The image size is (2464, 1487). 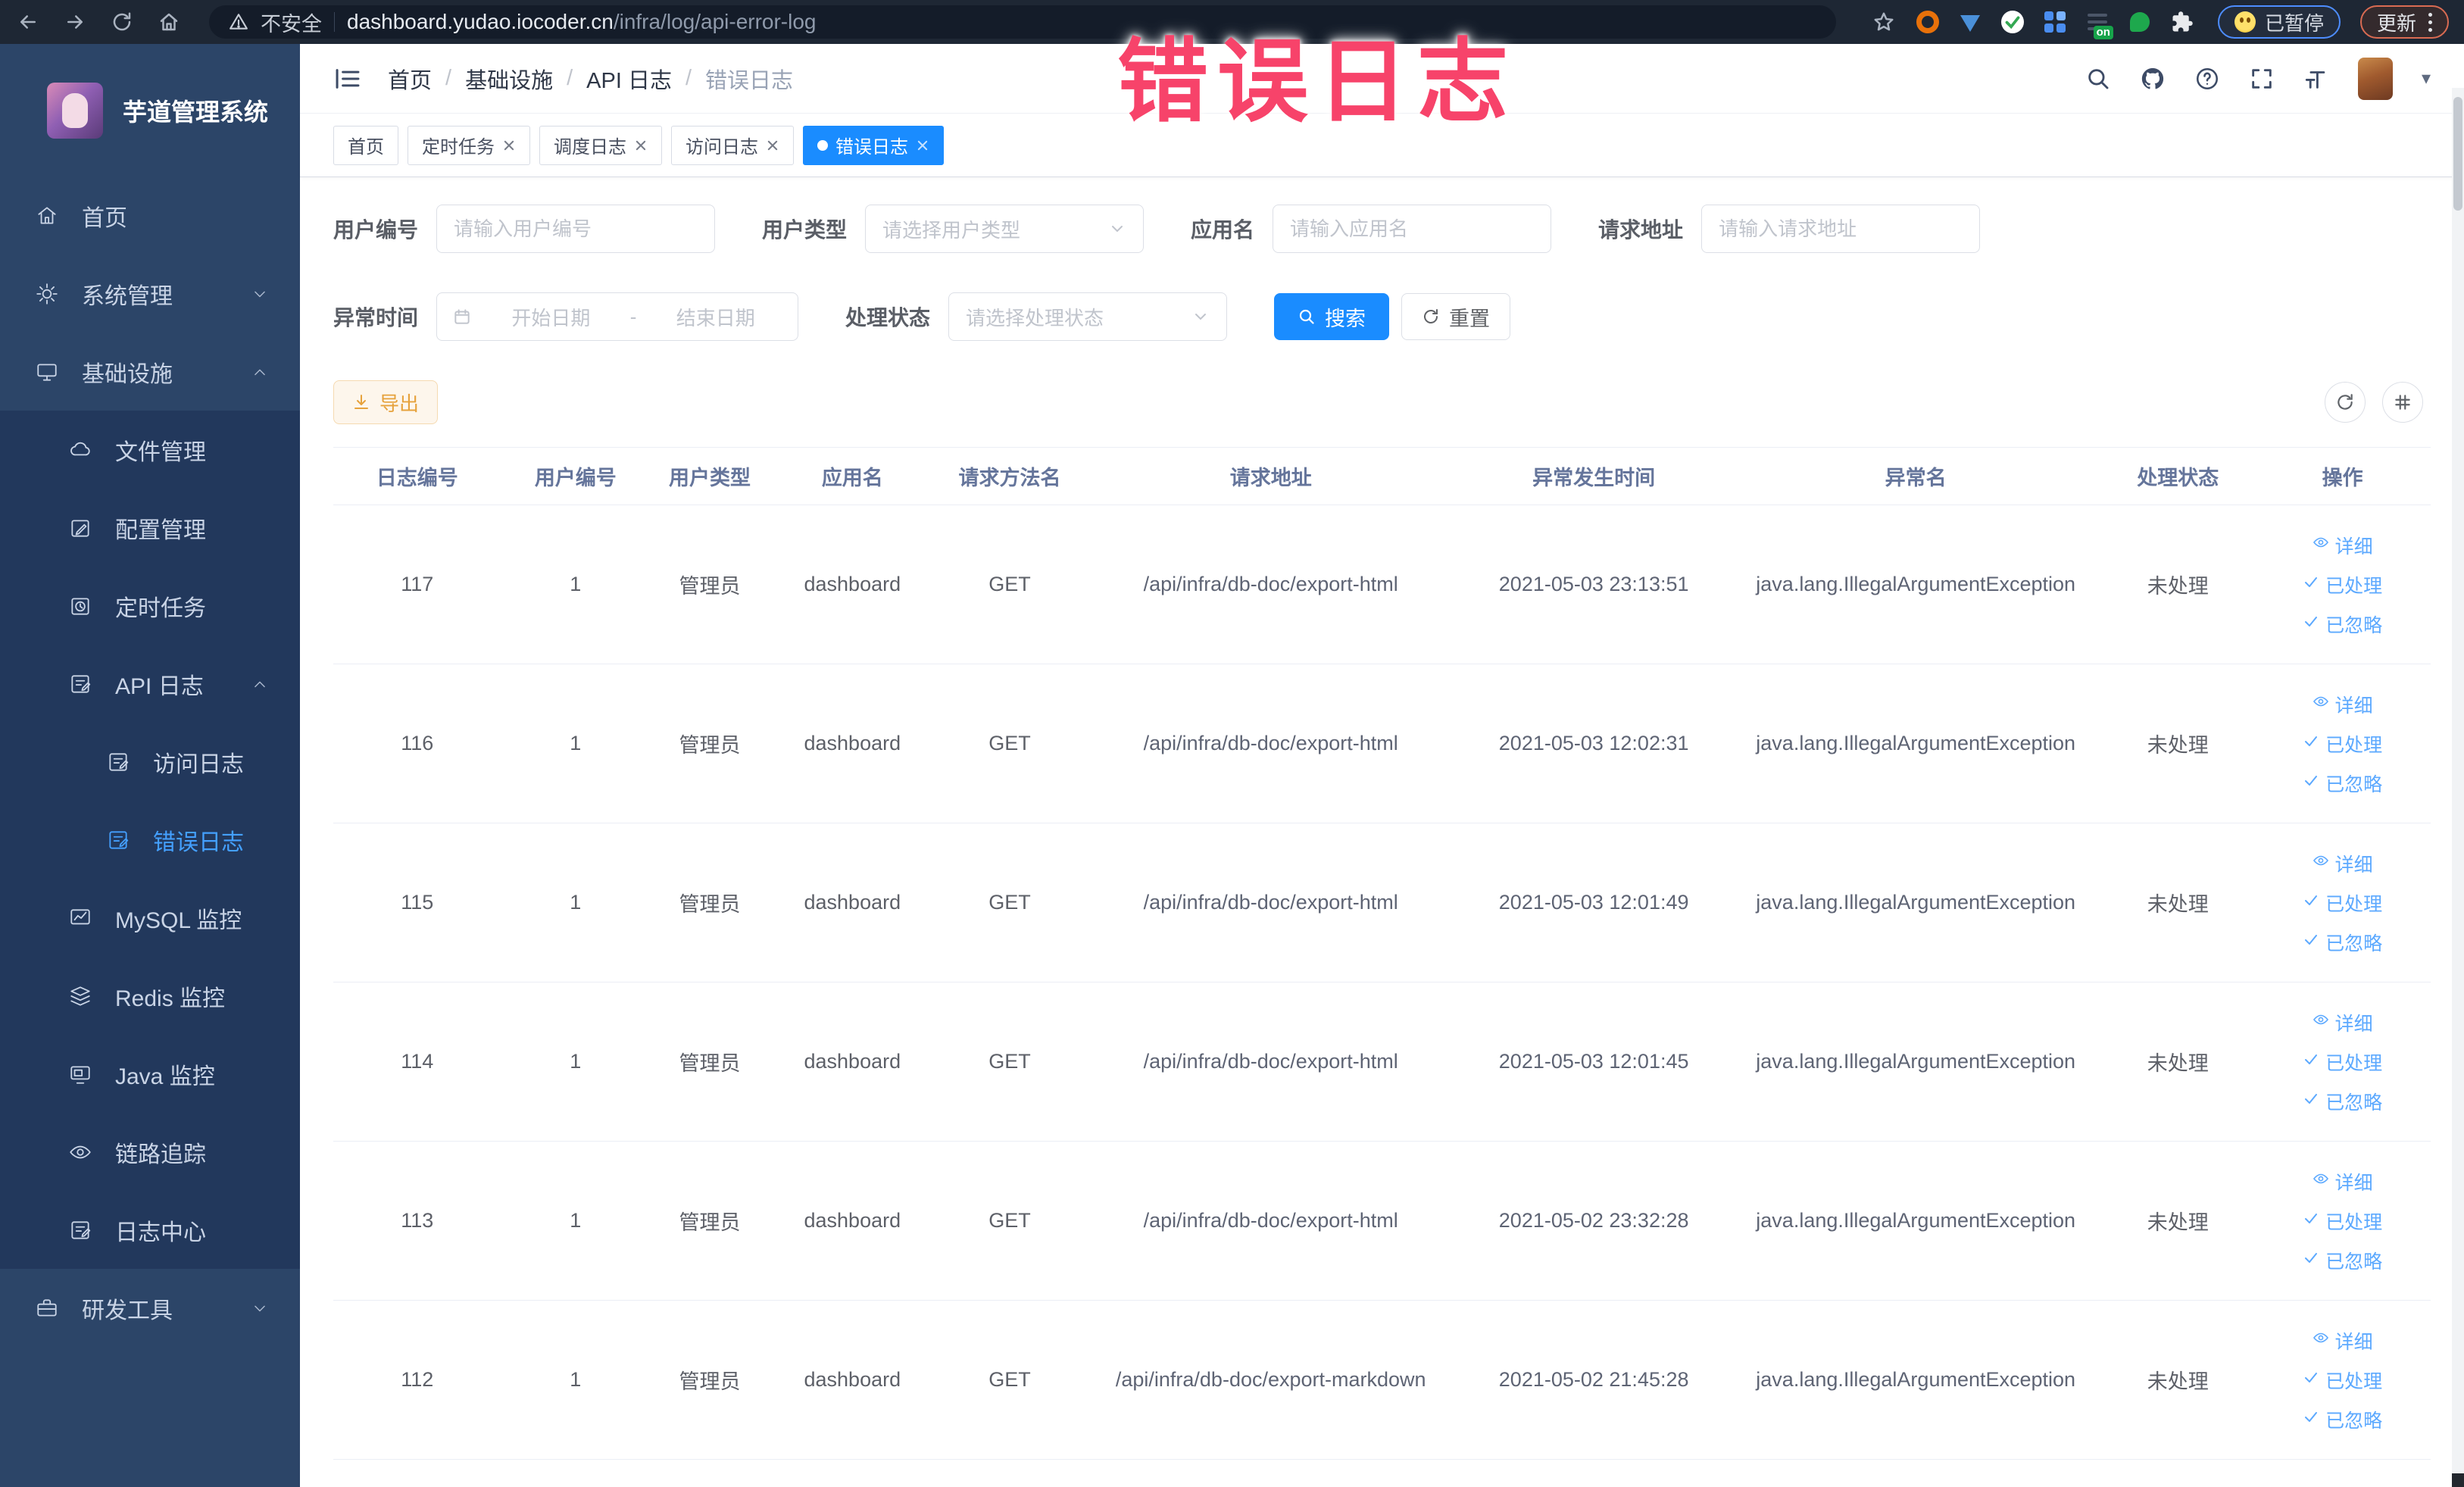 What do you see at coordinates (2098, 79) in the screenshot?
I see `search-icon` at bounding box center [2098, 79].